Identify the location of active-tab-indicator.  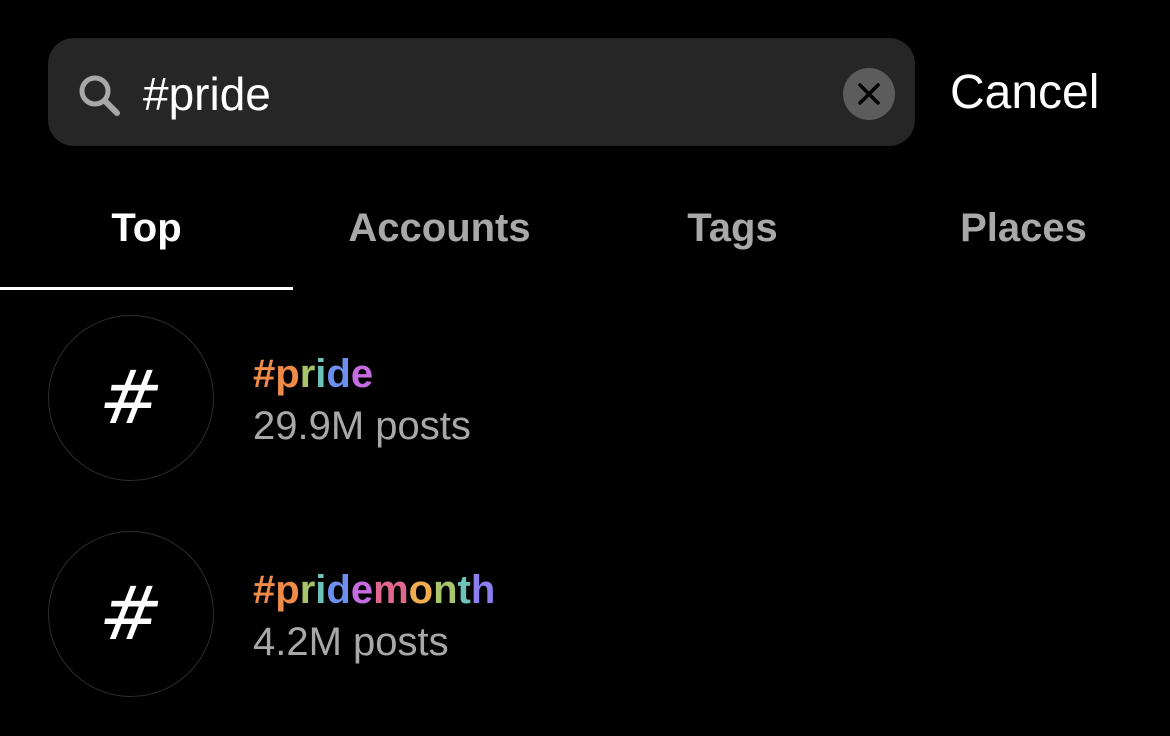
(146, 288).